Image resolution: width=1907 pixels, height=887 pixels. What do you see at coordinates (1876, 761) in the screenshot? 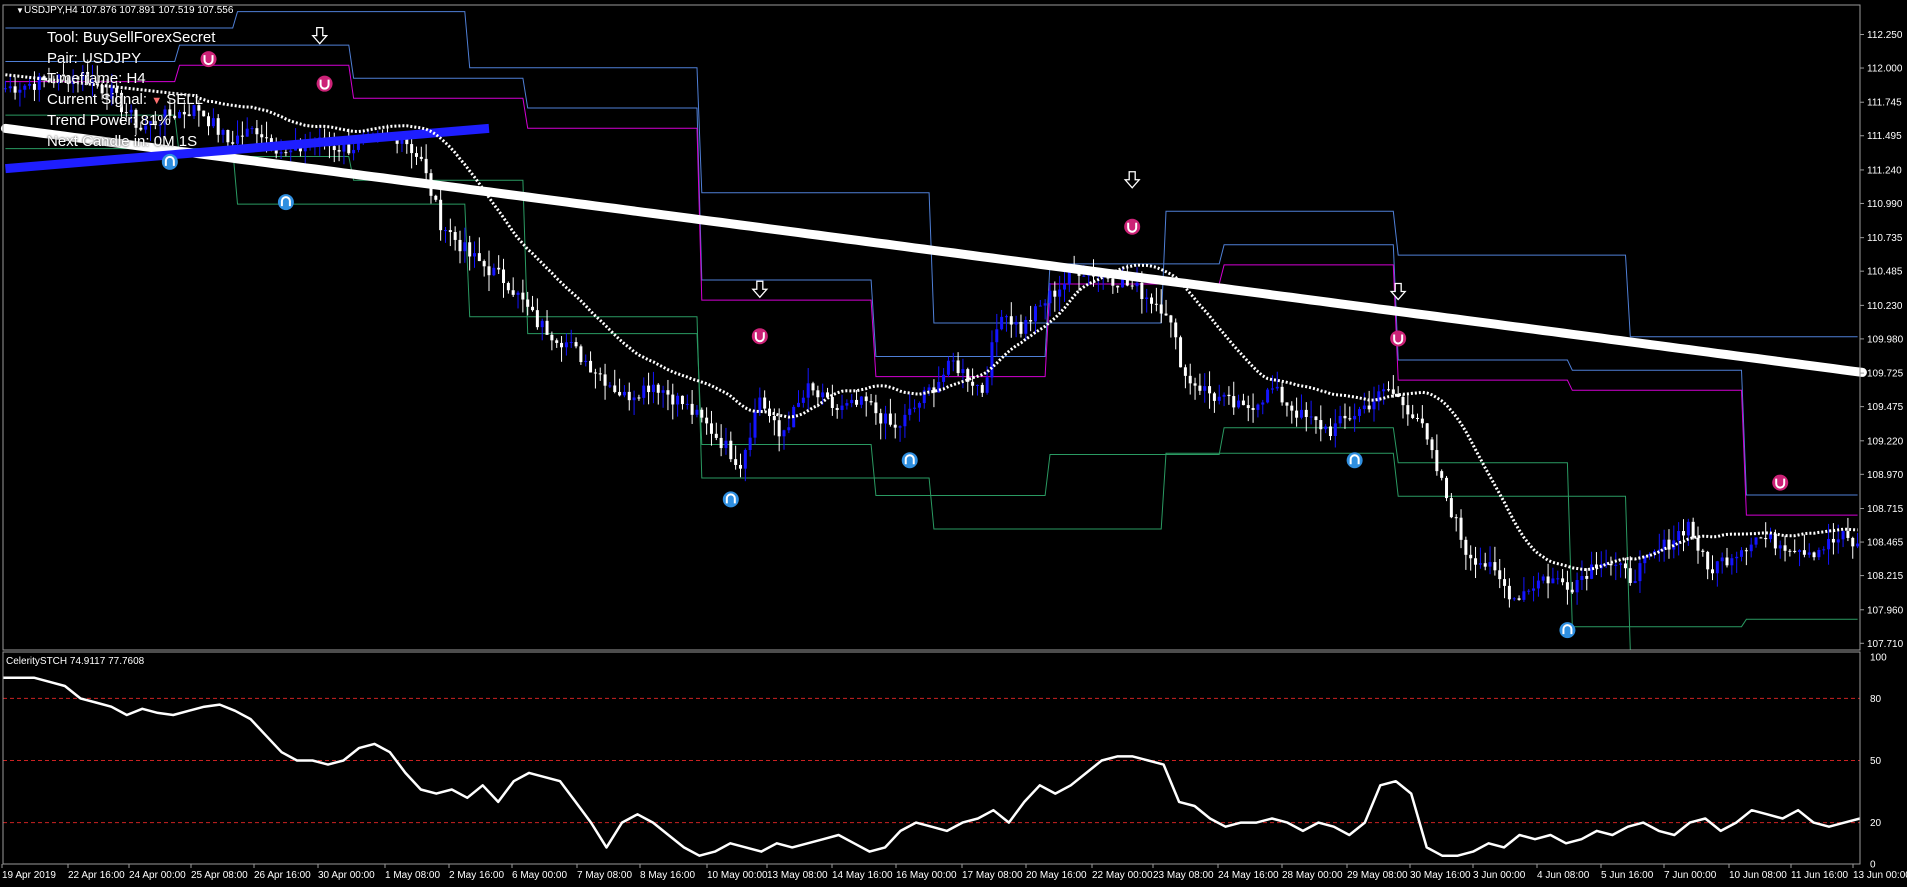
I see `osc-tick-label: 50` at bounding box center [1876, 761].